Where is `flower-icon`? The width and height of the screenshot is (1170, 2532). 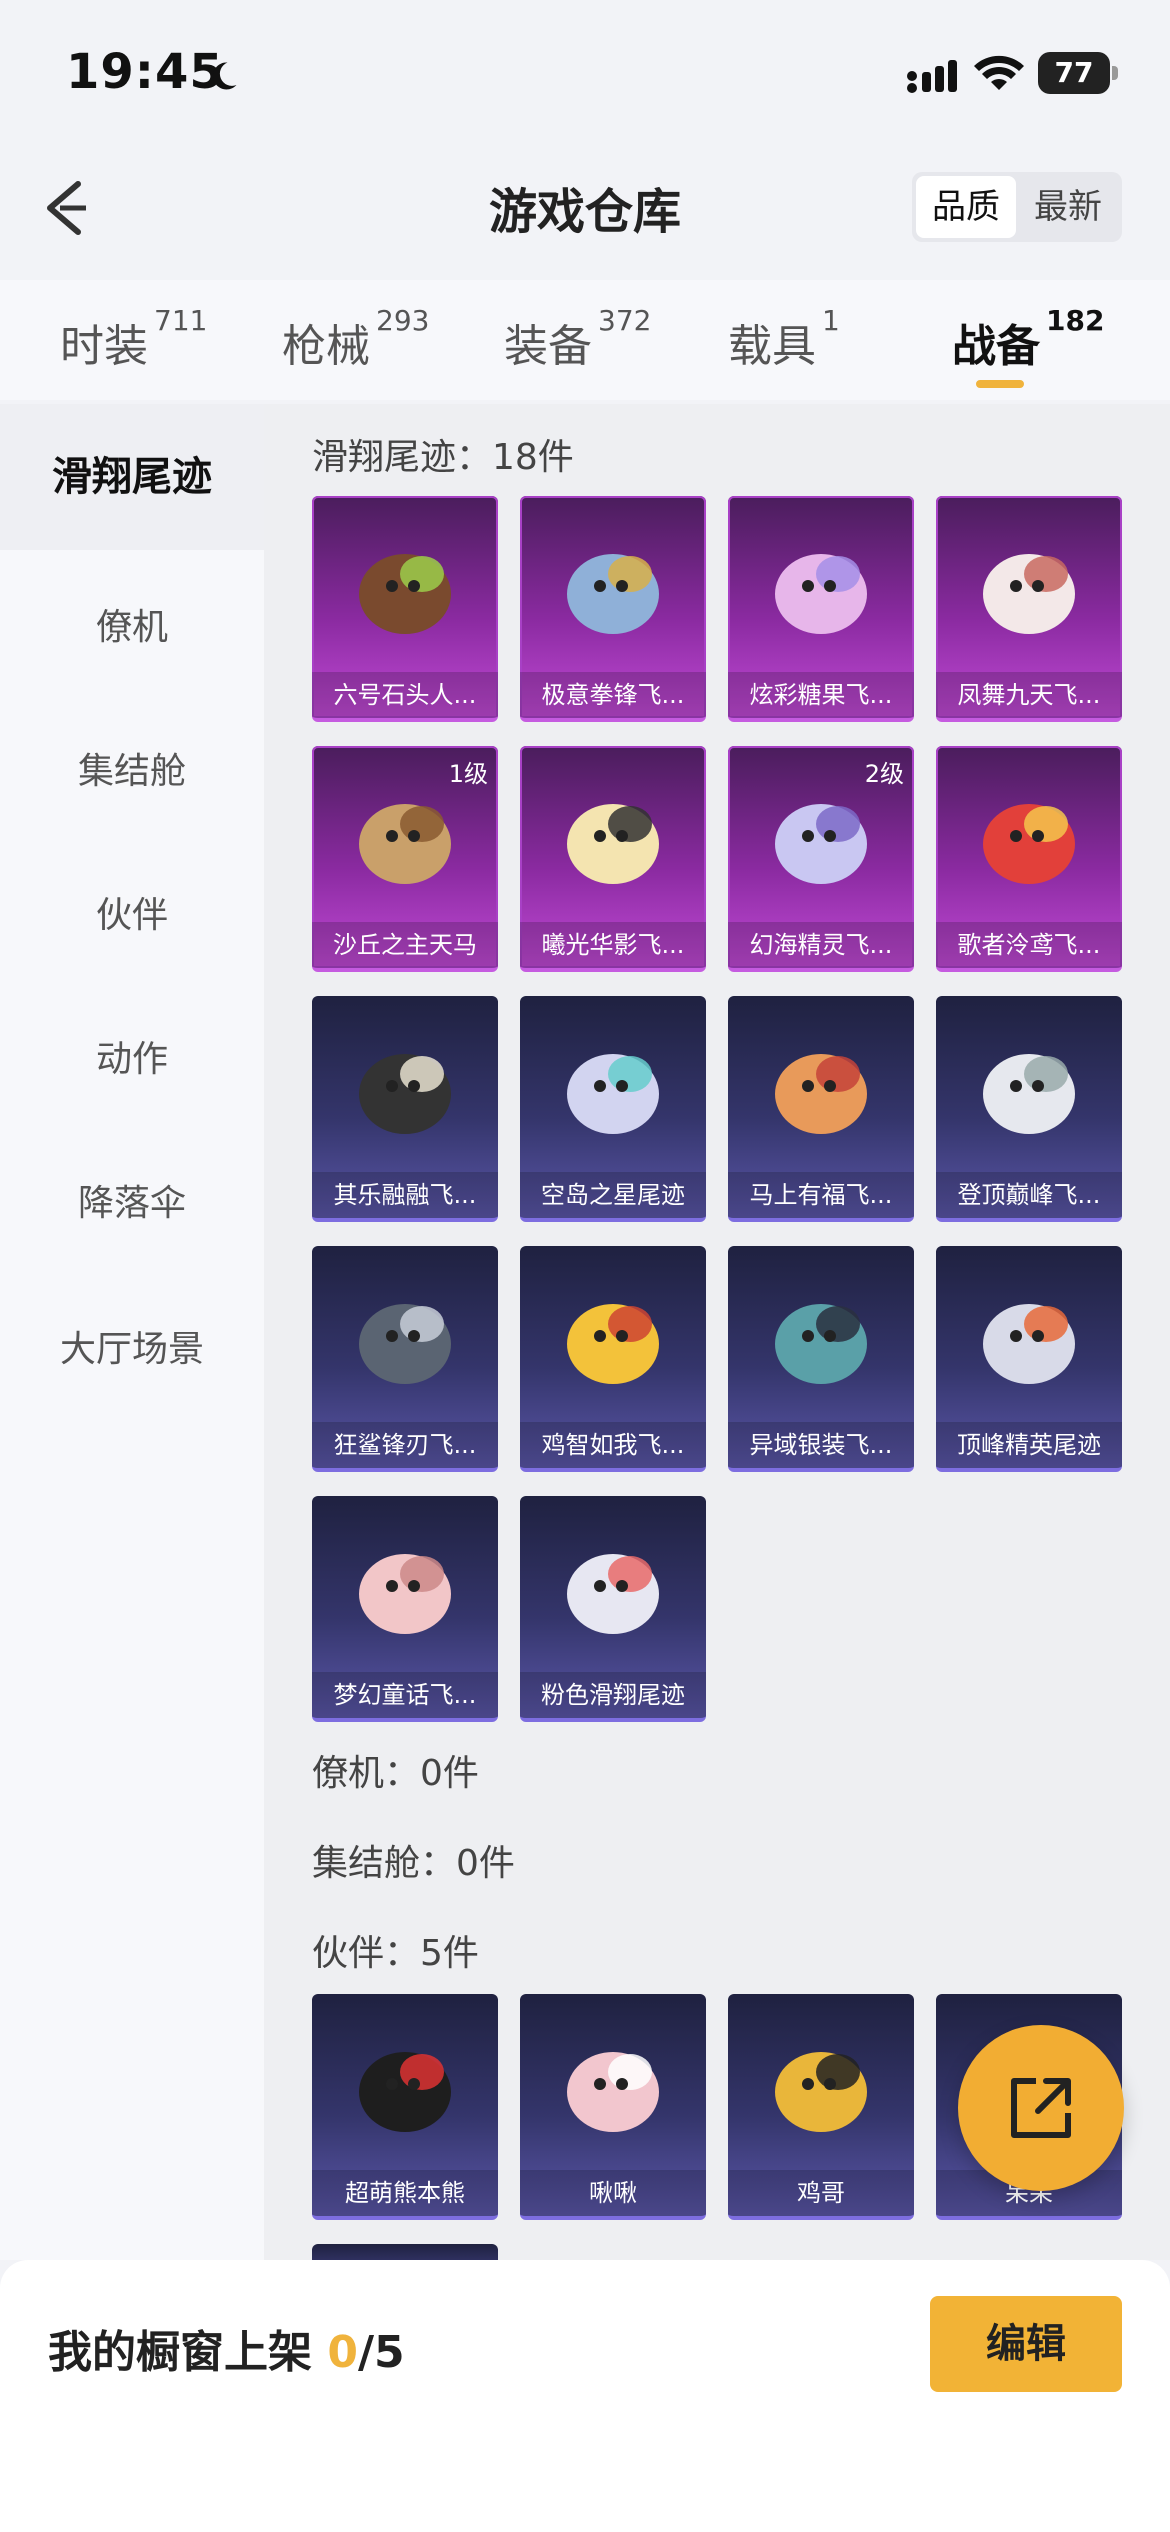 flower-icon is located at coordinates (613, 844).